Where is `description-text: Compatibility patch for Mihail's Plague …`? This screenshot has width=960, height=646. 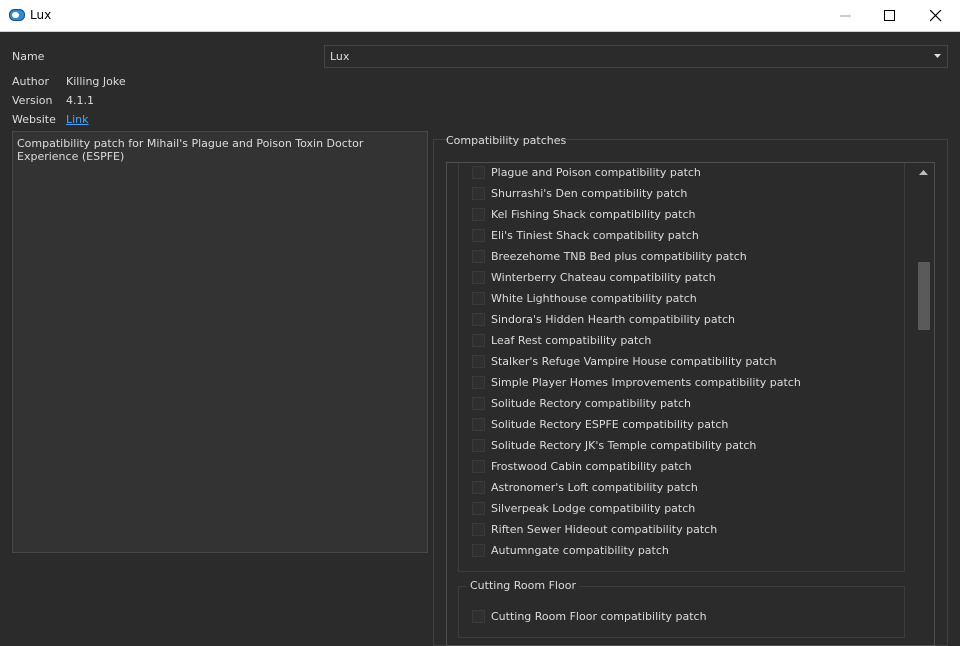
description-text: Compatibility patch for Mihail's Plague … is located at coordinates (190, 150).